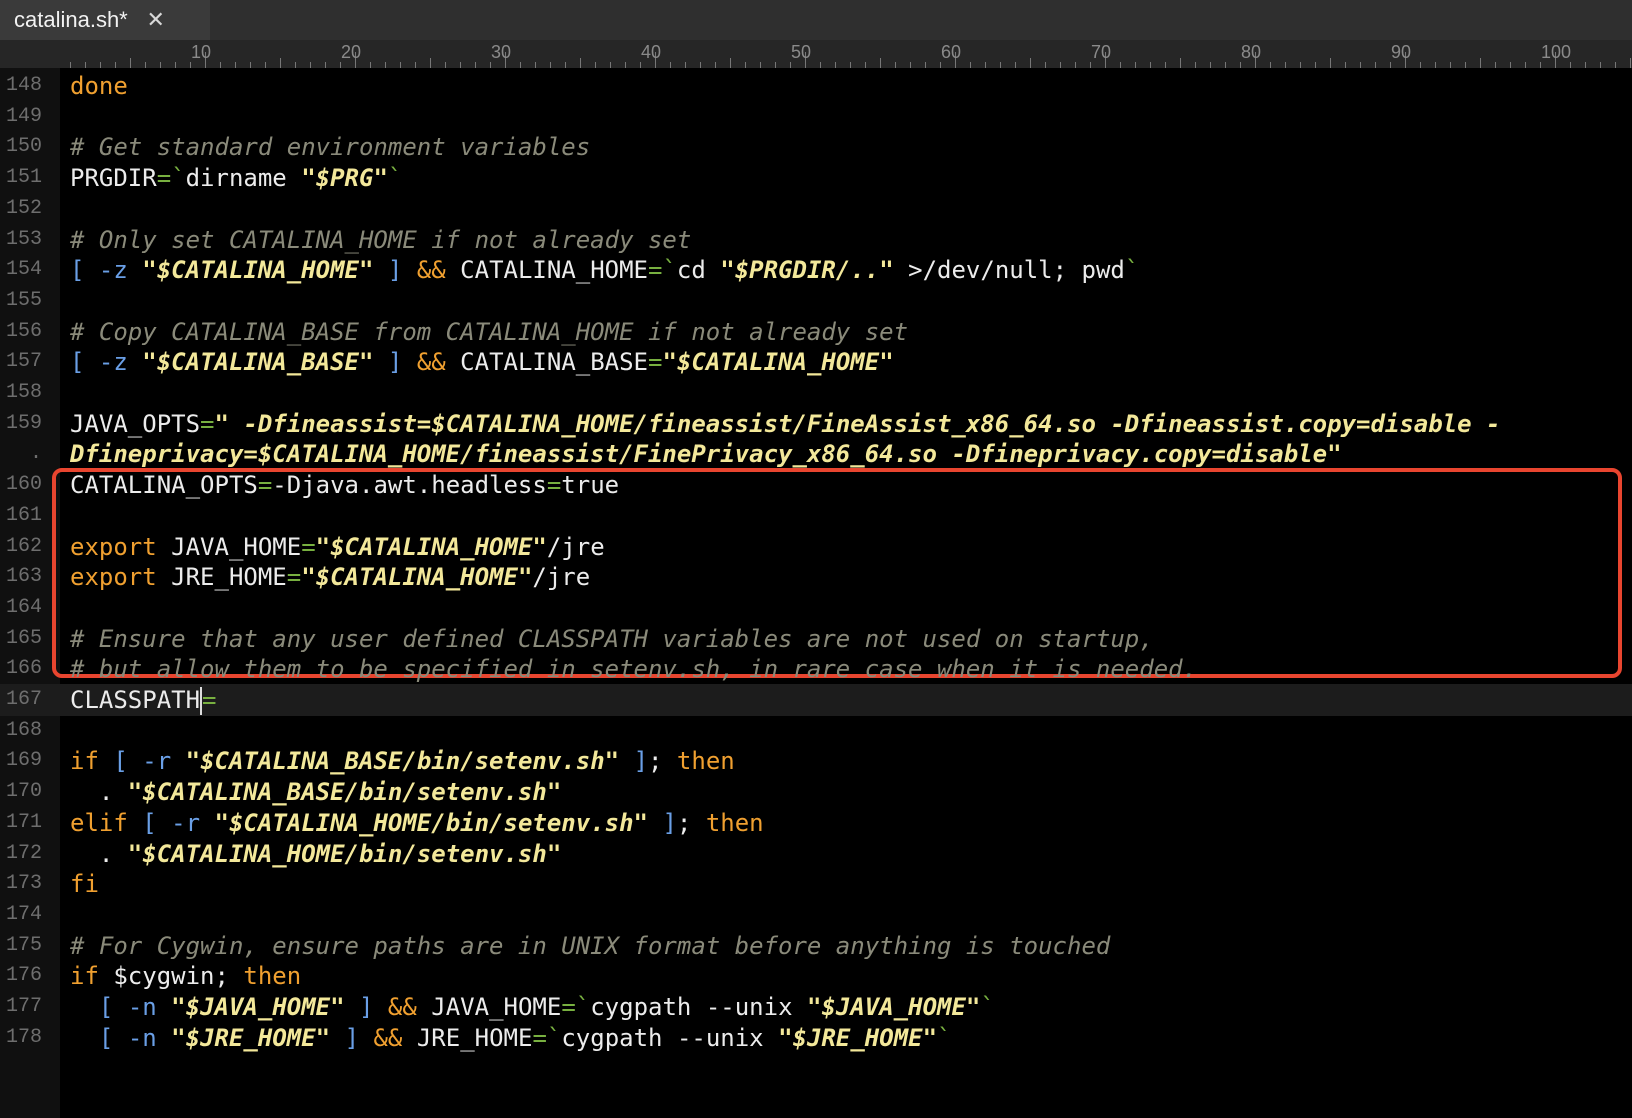 This screenshot has width=1632, height=1118. What do you see at coordinates (135, 700) in the screenshot?
I see `code-token: CLASSPATH` at bounding box center [135, 700].